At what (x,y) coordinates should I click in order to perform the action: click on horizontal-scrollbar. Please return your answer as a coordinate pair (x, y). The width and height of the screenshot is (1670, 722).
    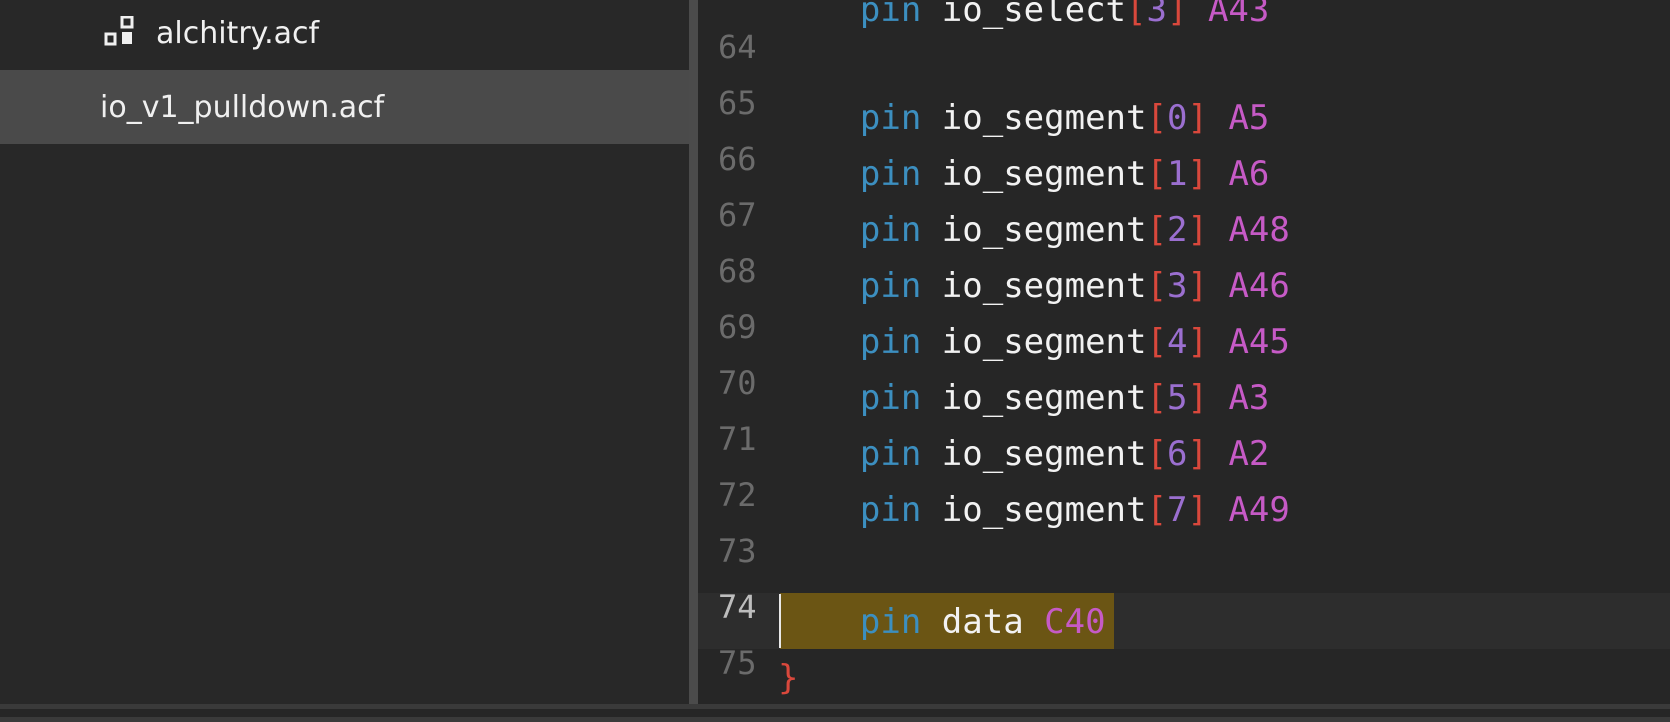
    Looking at the image, I should click on (835, 713).